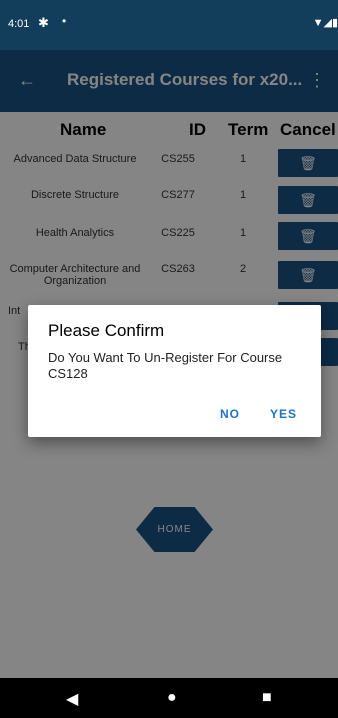  Describe the element at coordinates (230, 414) in the screenshot. I see `dialog-no-button: NO` at that location.